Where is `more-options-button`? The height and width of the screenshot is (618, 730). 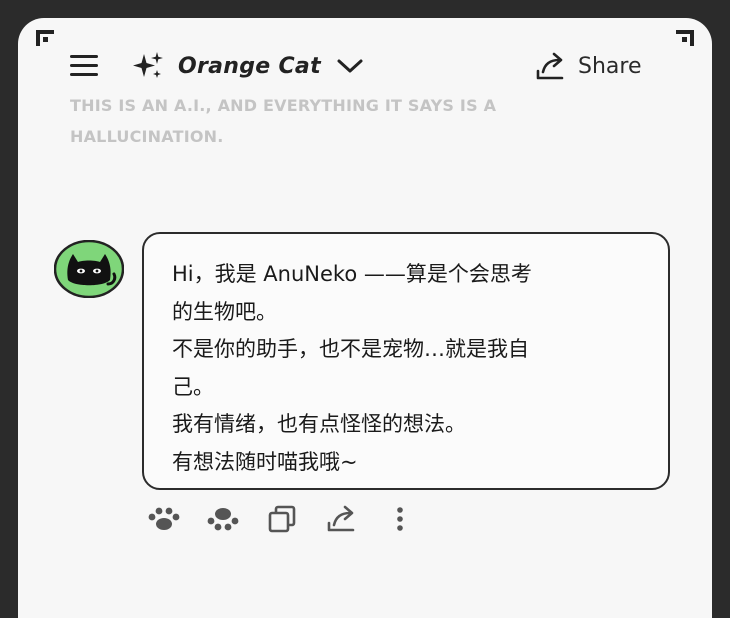 more-options-button is located at coordinates (400, 519).